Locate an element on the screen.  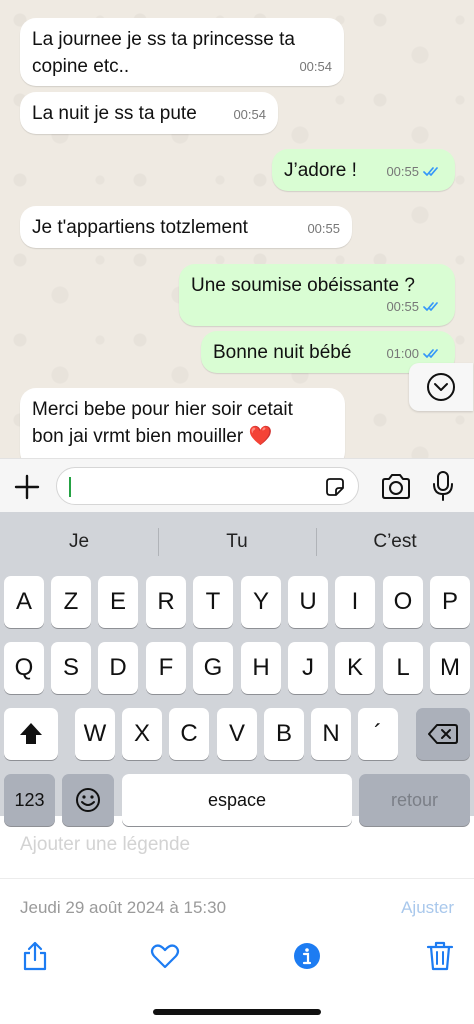
key-x: X is located at coordinates (142, 734).